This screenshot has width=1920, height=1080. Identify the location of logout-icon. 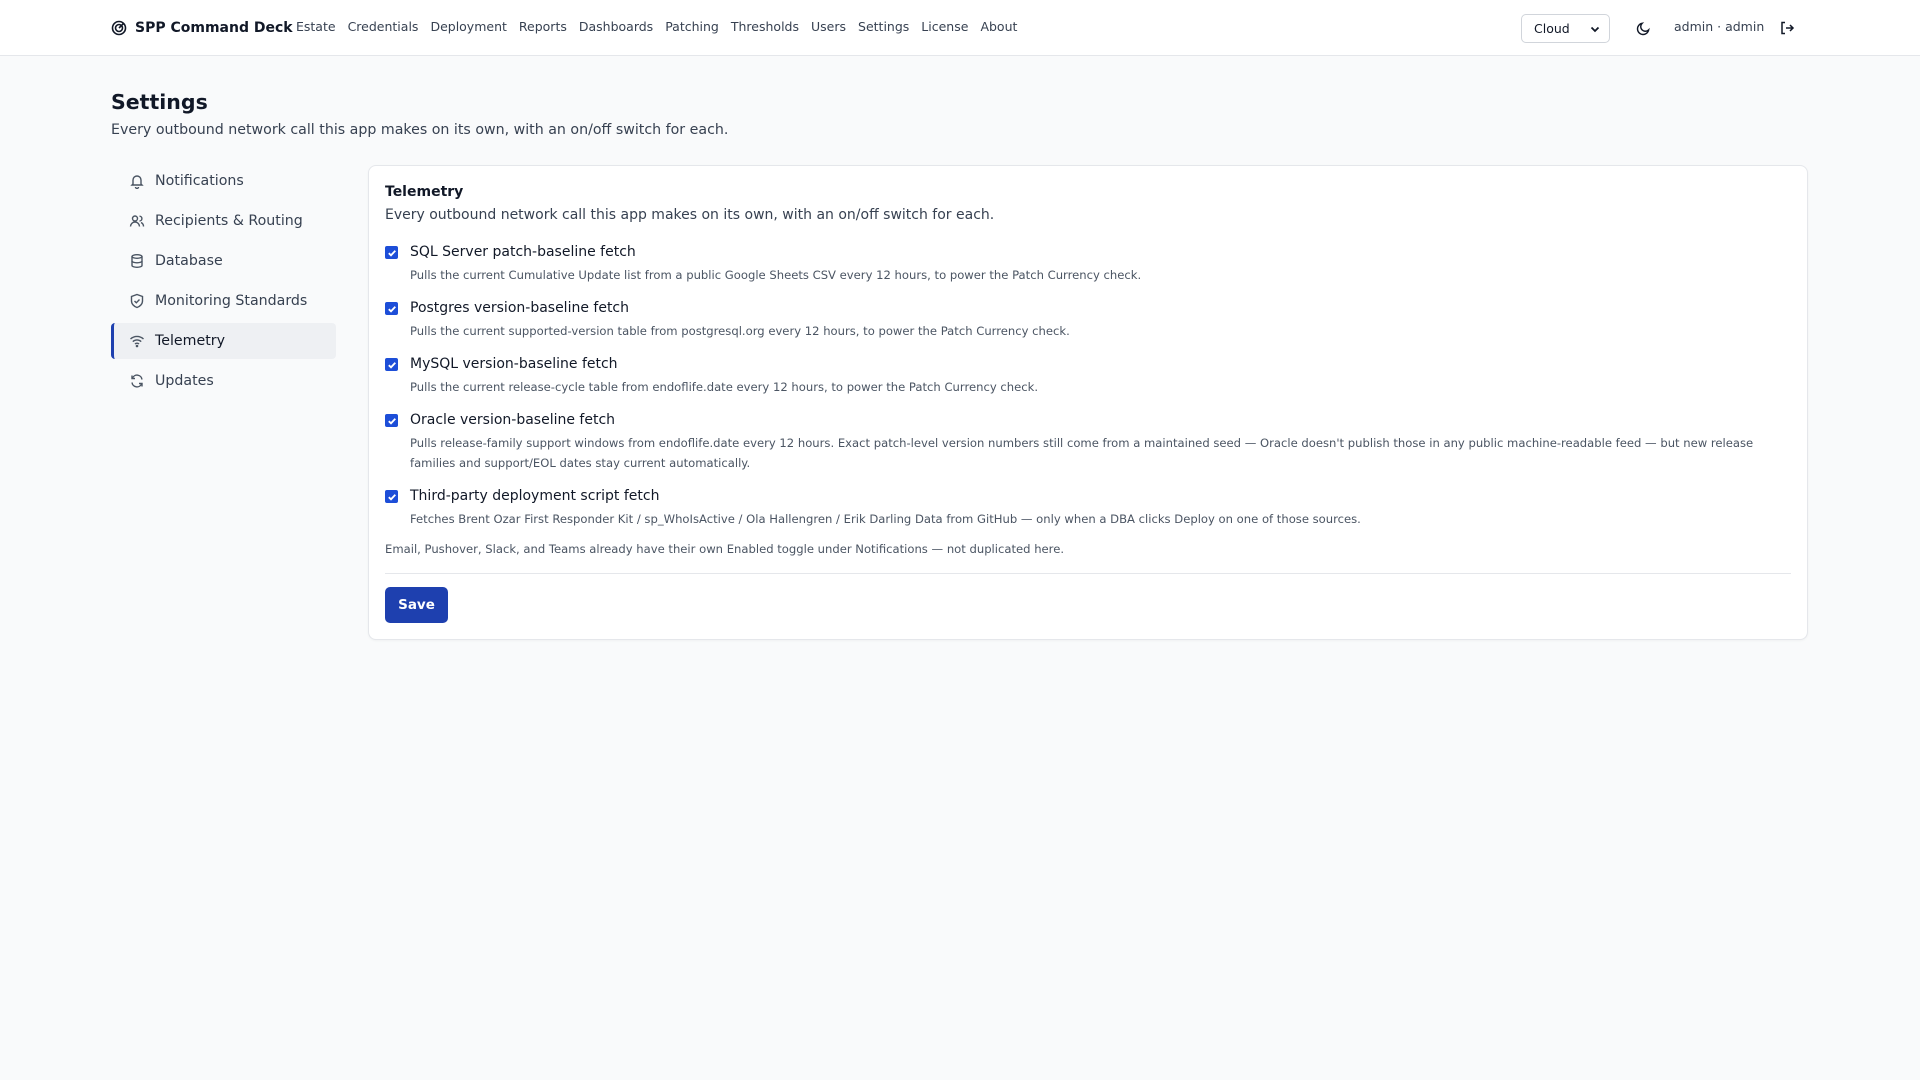
(1788, 28).